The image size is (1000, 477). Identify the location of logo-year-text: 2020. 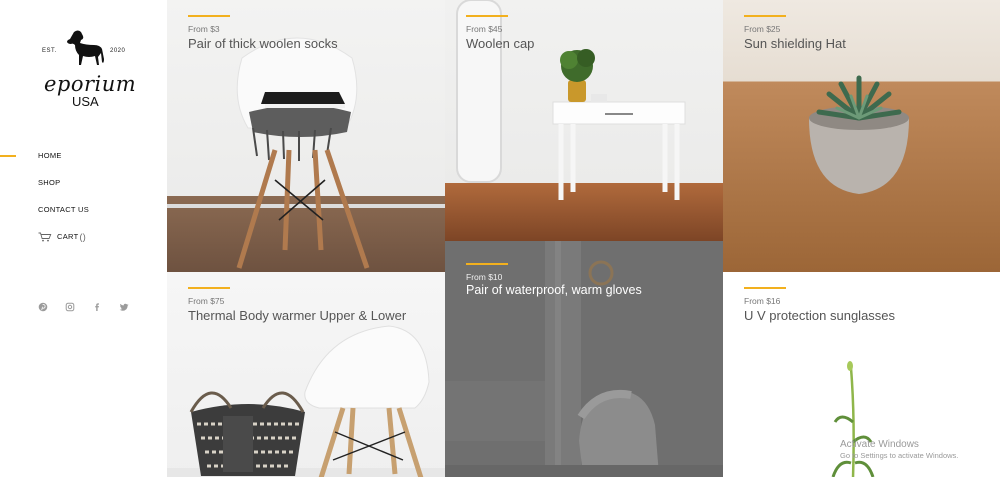
(118, 51).